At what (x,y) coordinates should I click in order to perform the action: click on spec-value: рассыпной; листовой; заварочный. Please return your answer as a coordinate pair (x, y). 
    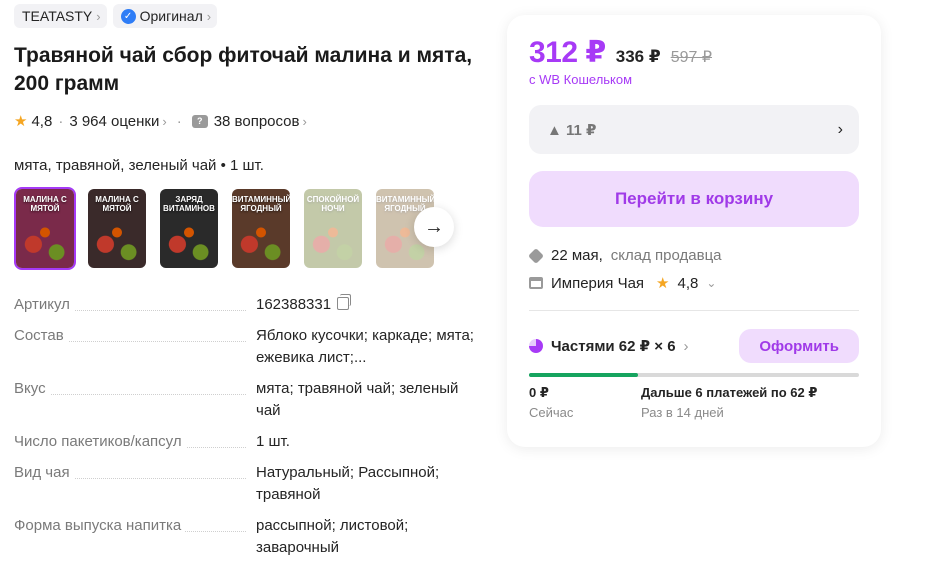
    Looking at the image, I should click on (370, 537).